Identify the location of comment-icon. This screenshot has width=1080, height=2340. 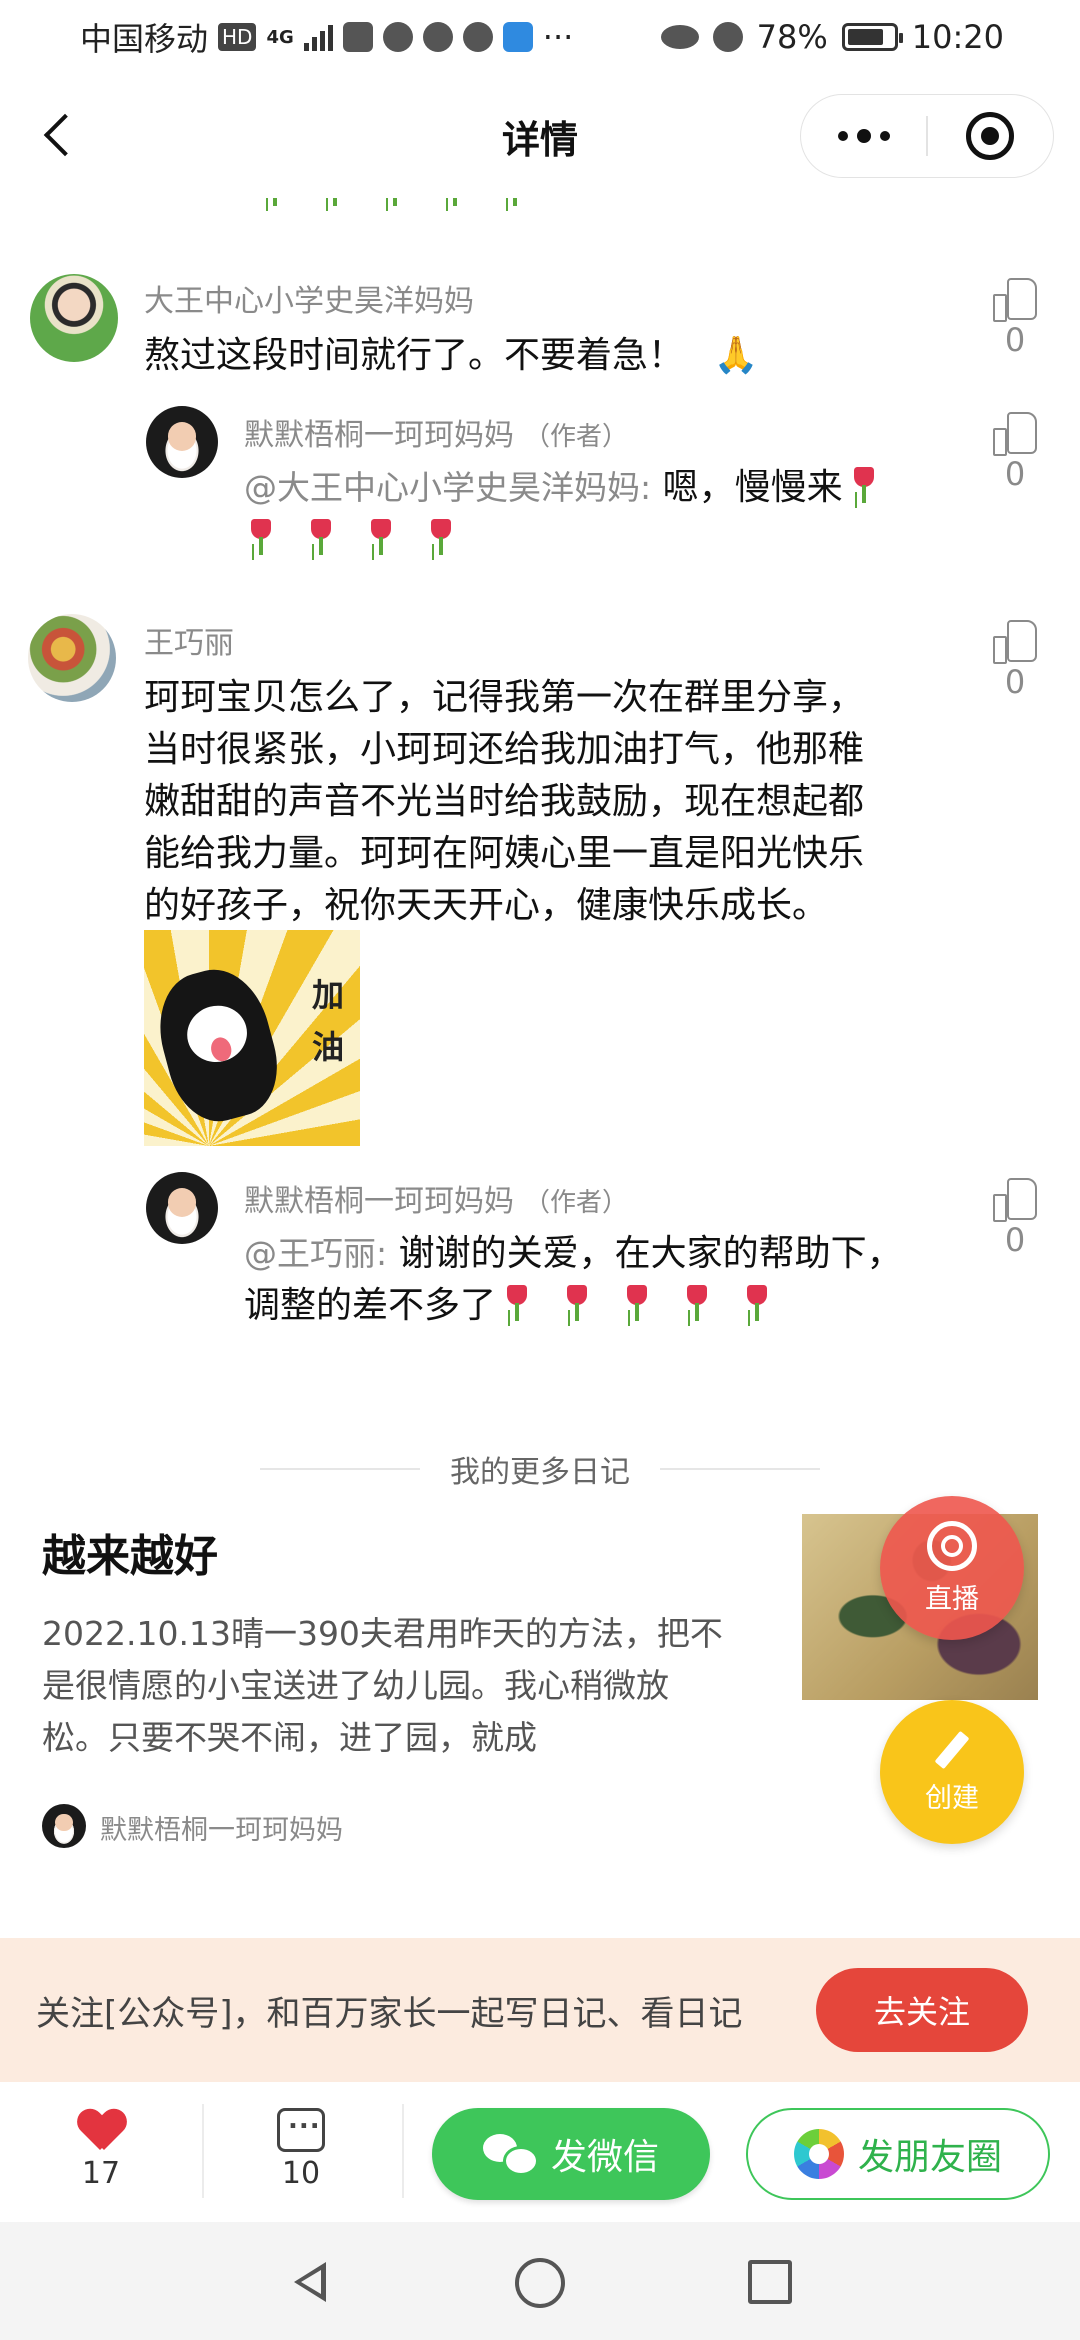
(301, 2128).